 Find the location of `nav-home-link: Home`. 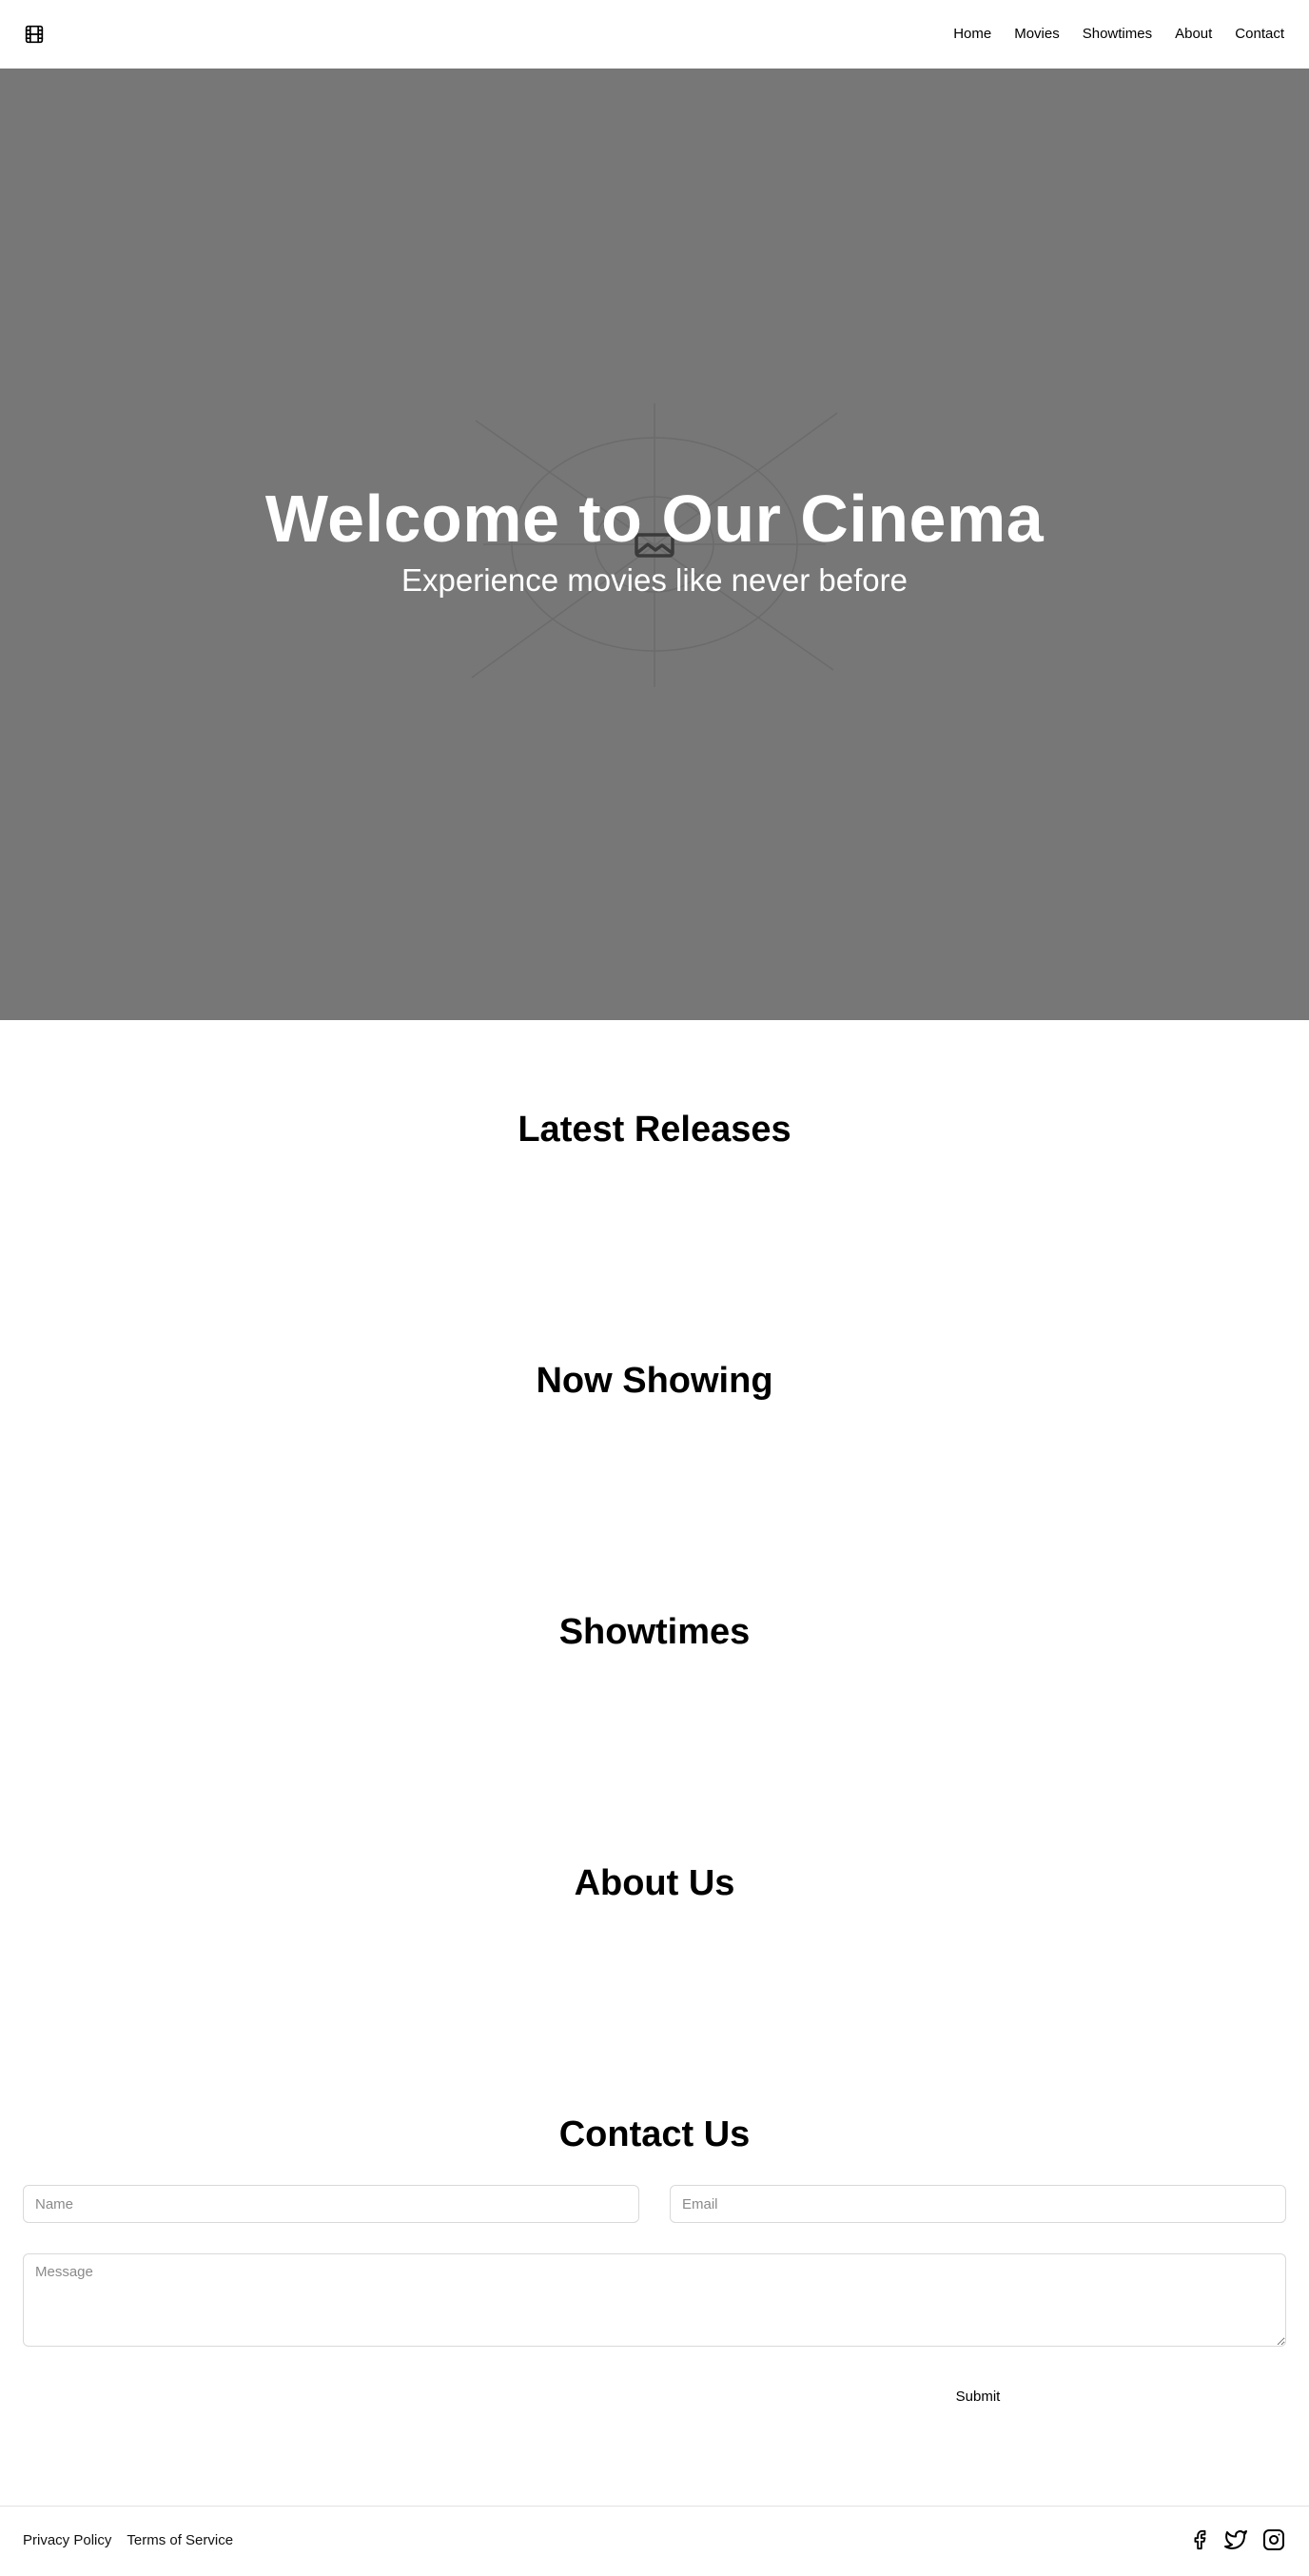

nav-home-link: Home is located at coordinates (972, 34).